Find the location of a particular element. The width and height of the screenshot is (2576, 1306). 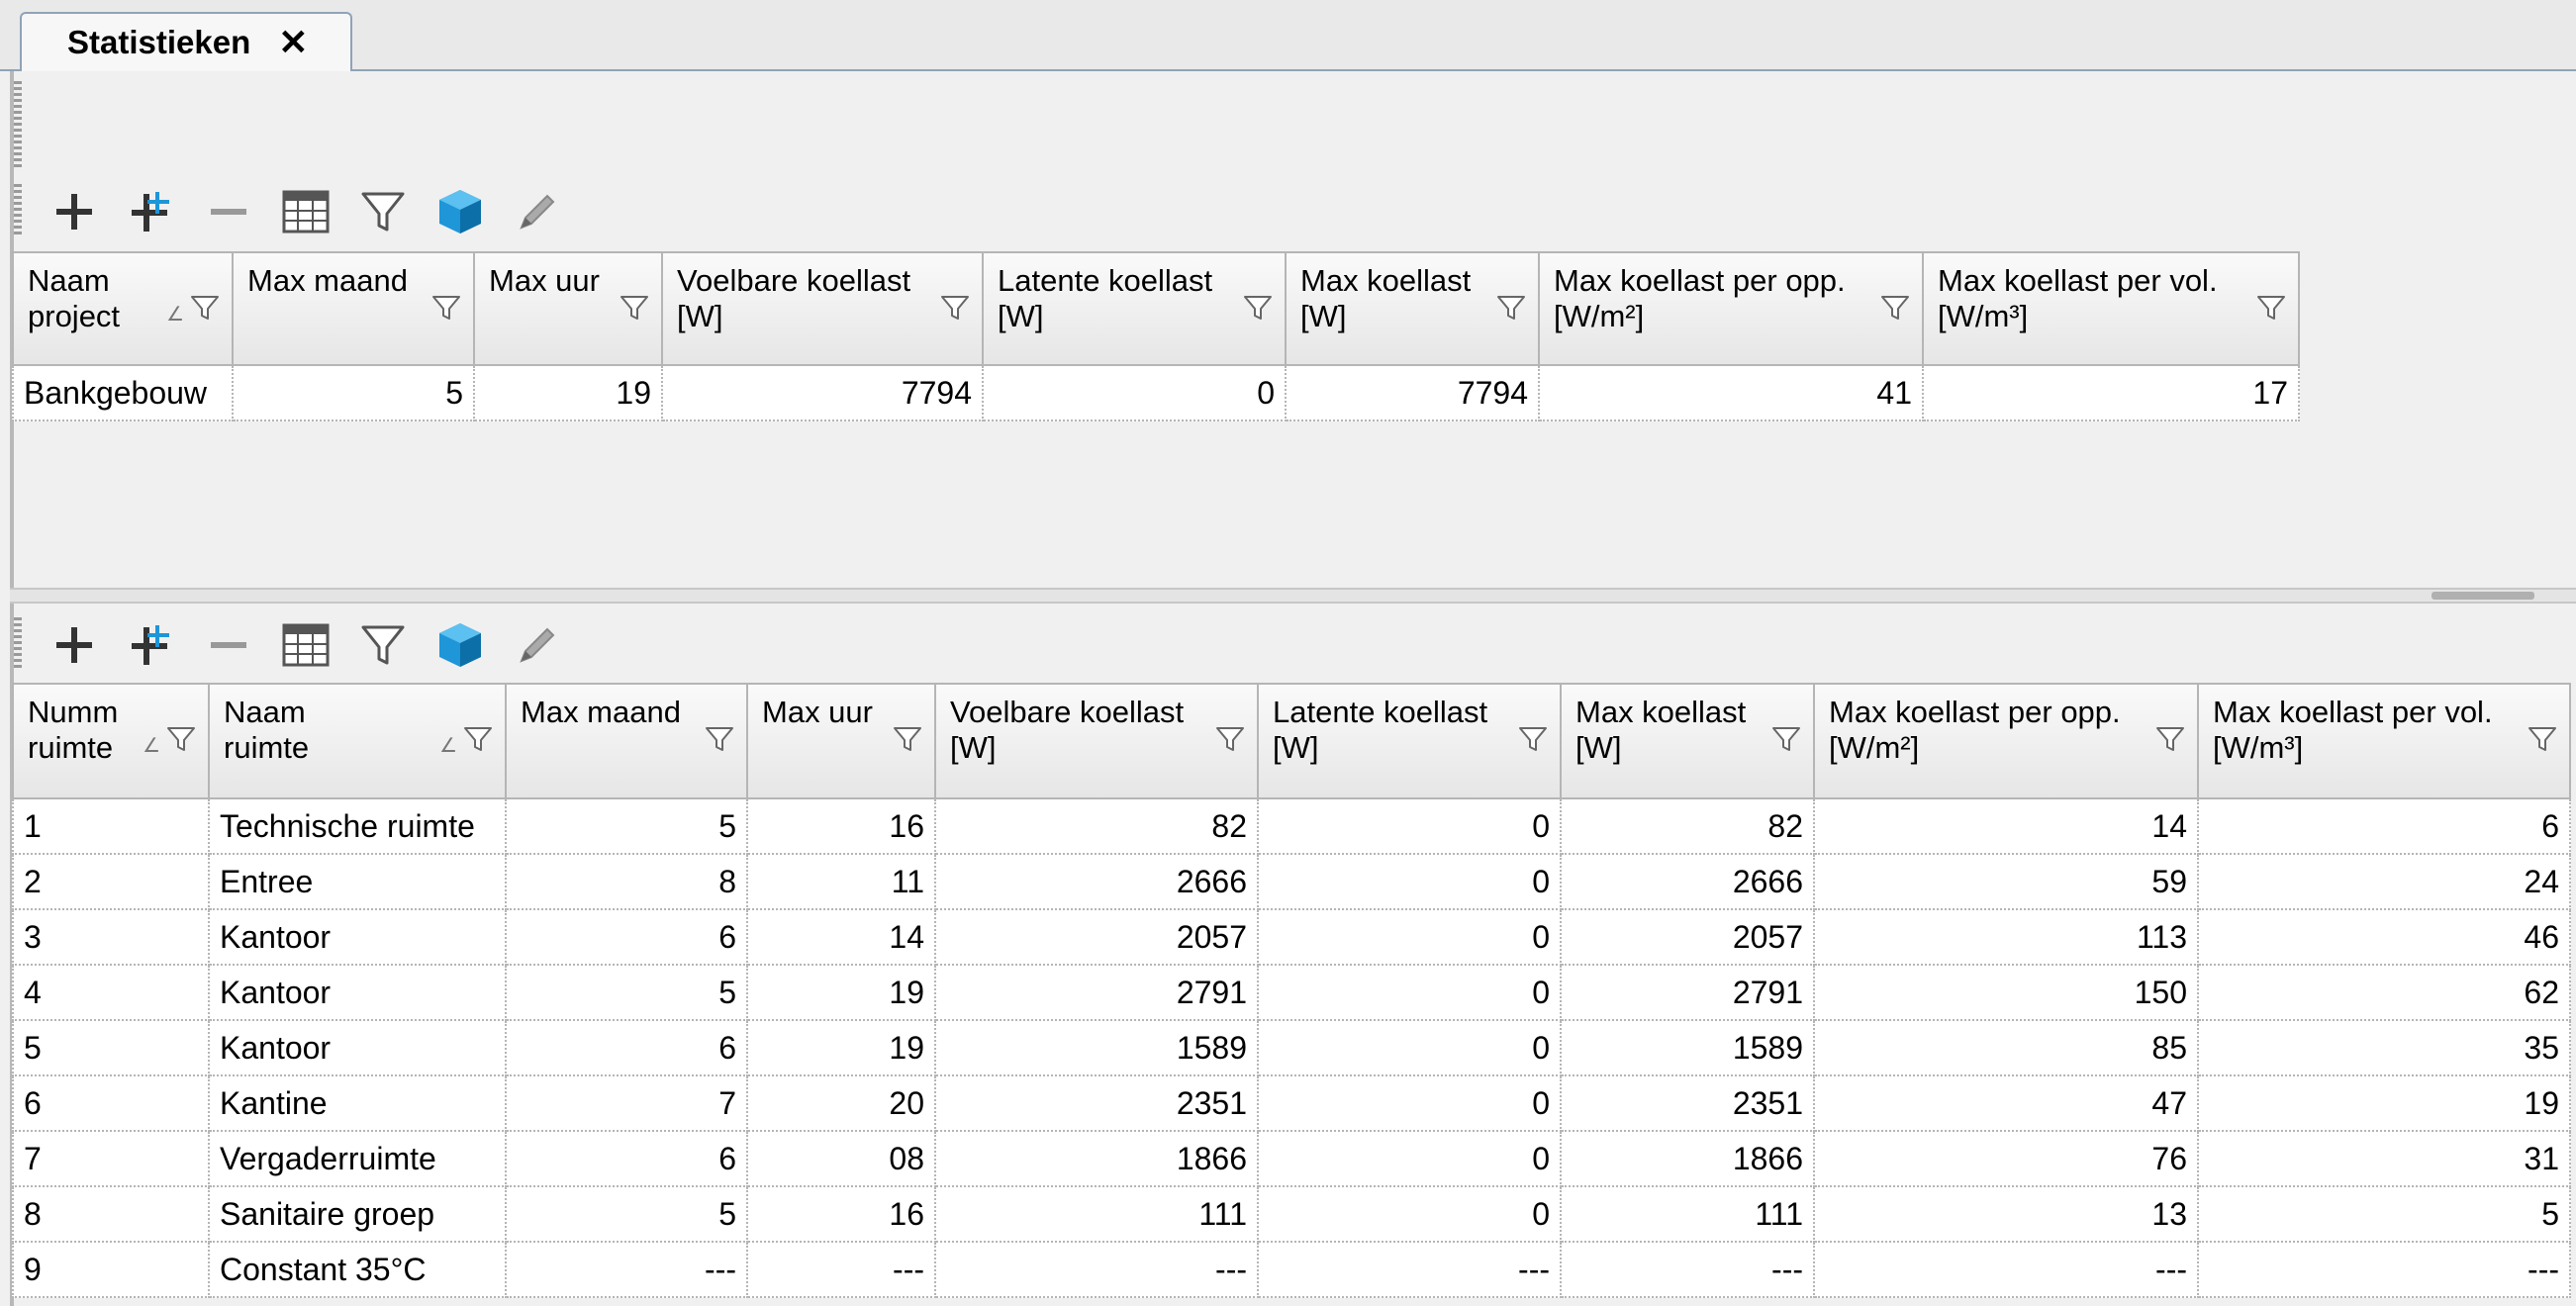

close-tab-icon: ✕ is located at coordinates (293, 42).